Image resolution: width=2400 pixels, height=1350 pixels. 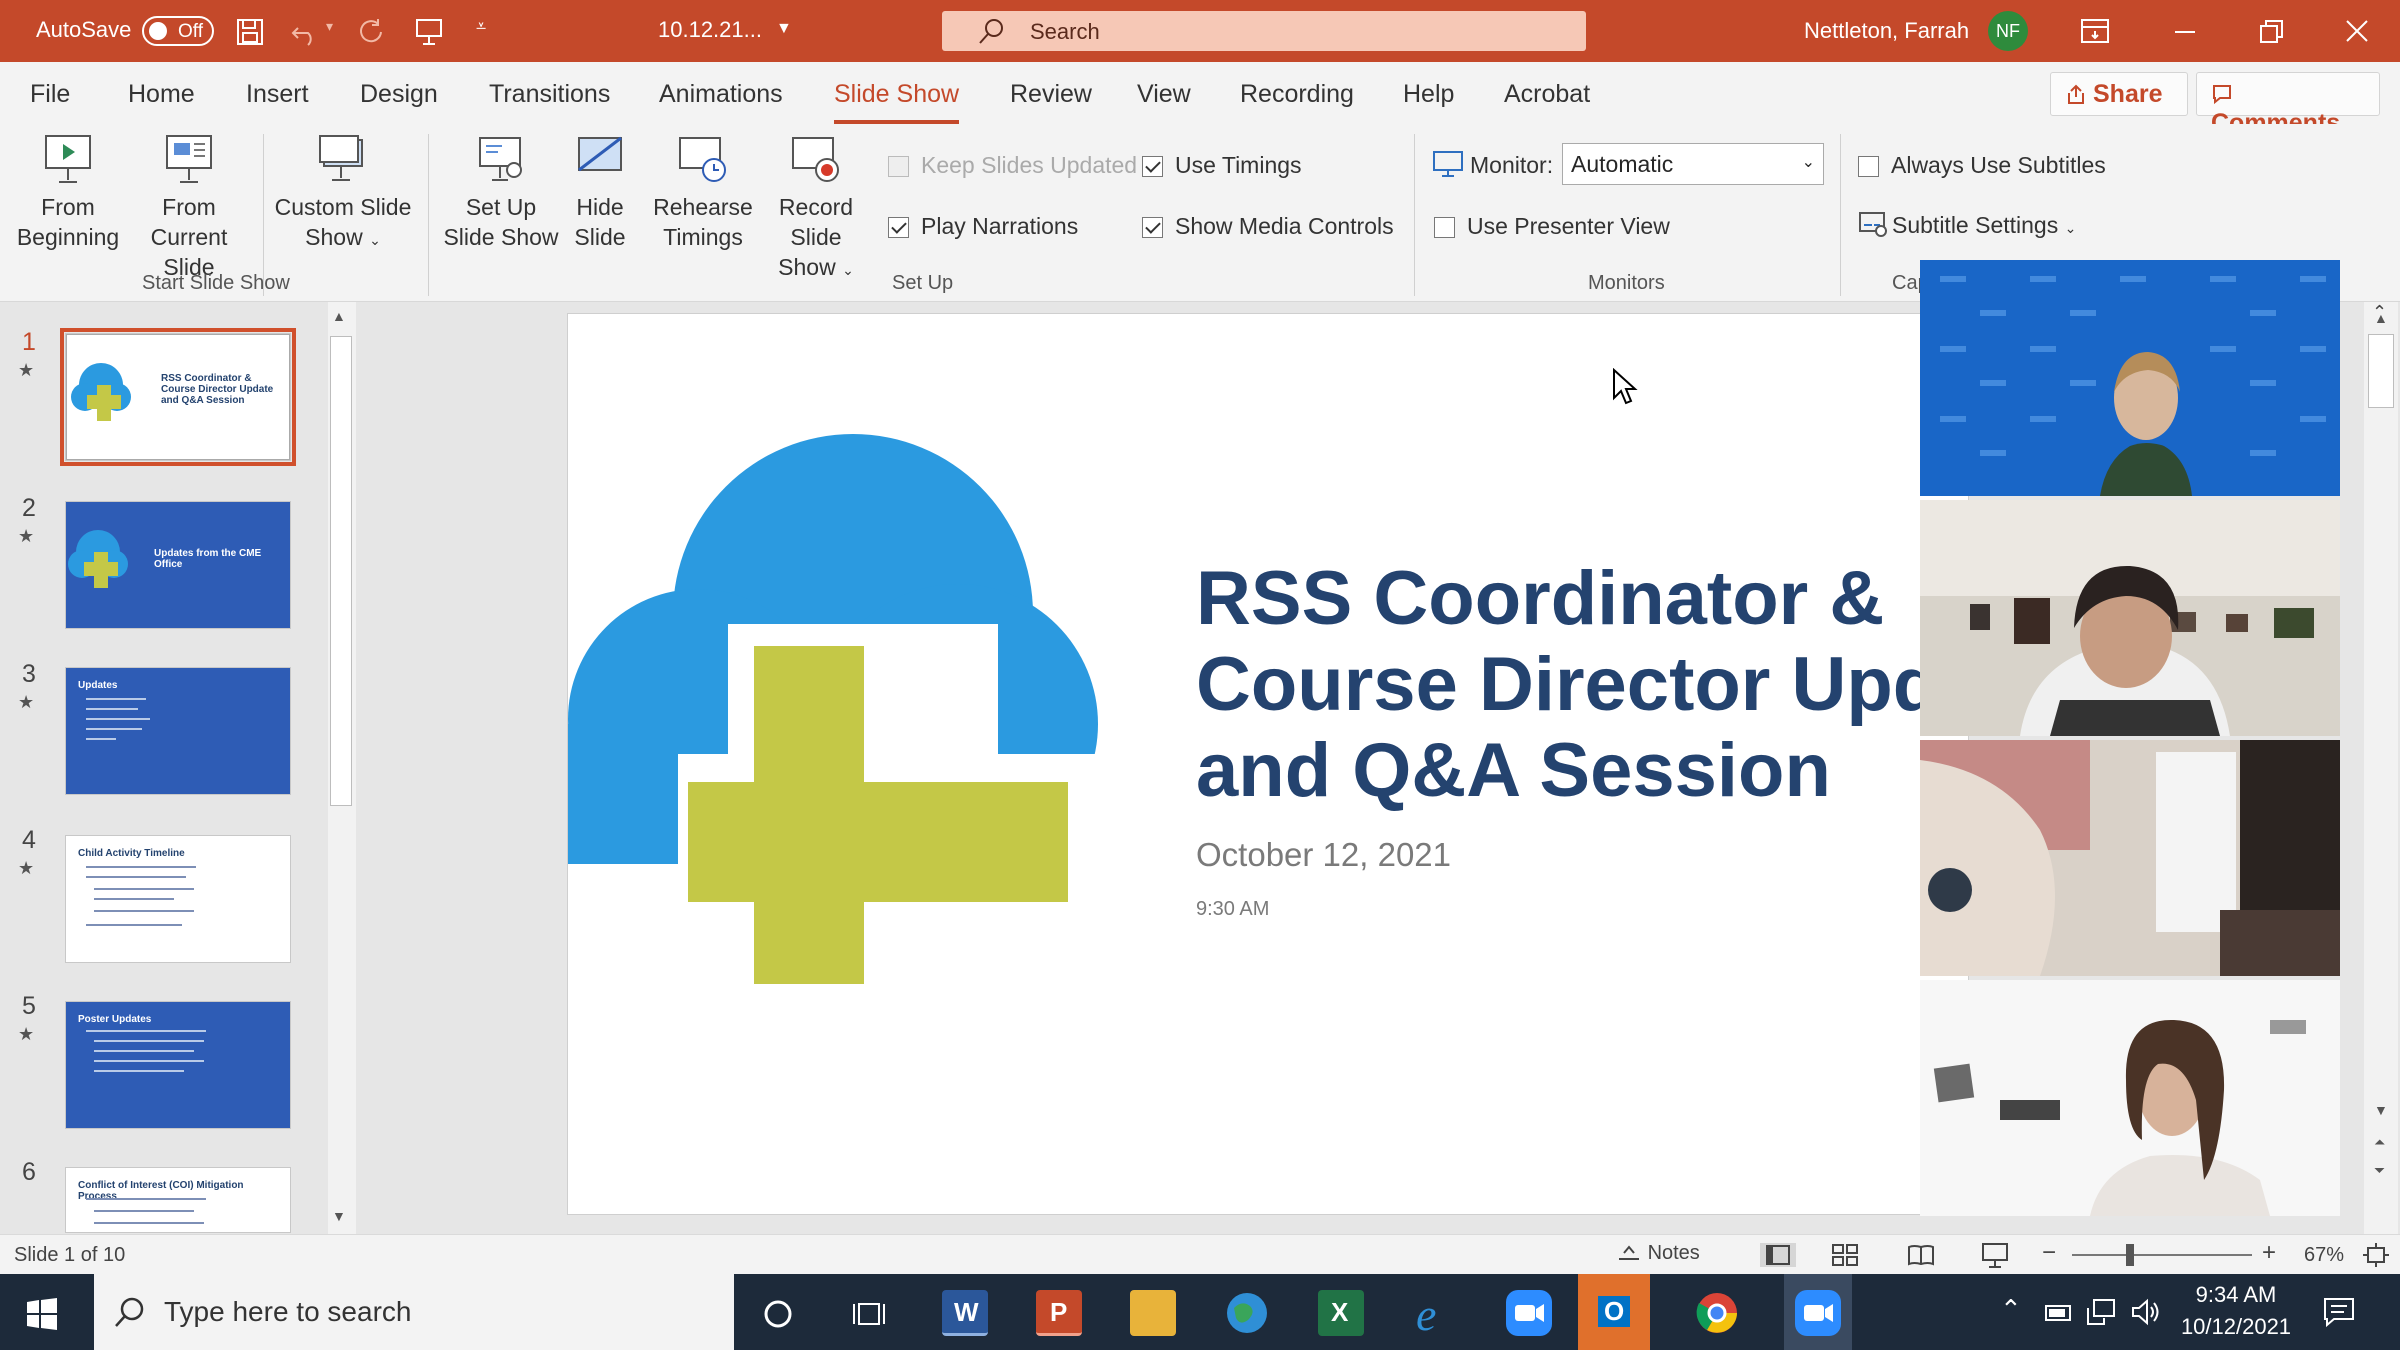 What do you see at coordinates (2059, 1313) in the screenshot?
I see `battery-icon` at bounding box center [2059, 1313].